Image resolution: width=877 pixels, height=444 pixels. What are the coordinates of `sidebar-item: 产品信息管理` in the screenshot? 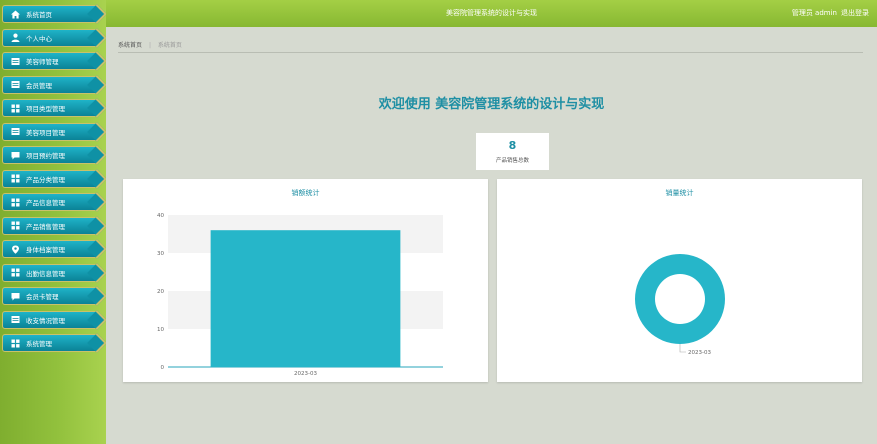 It's located at (50, 202).